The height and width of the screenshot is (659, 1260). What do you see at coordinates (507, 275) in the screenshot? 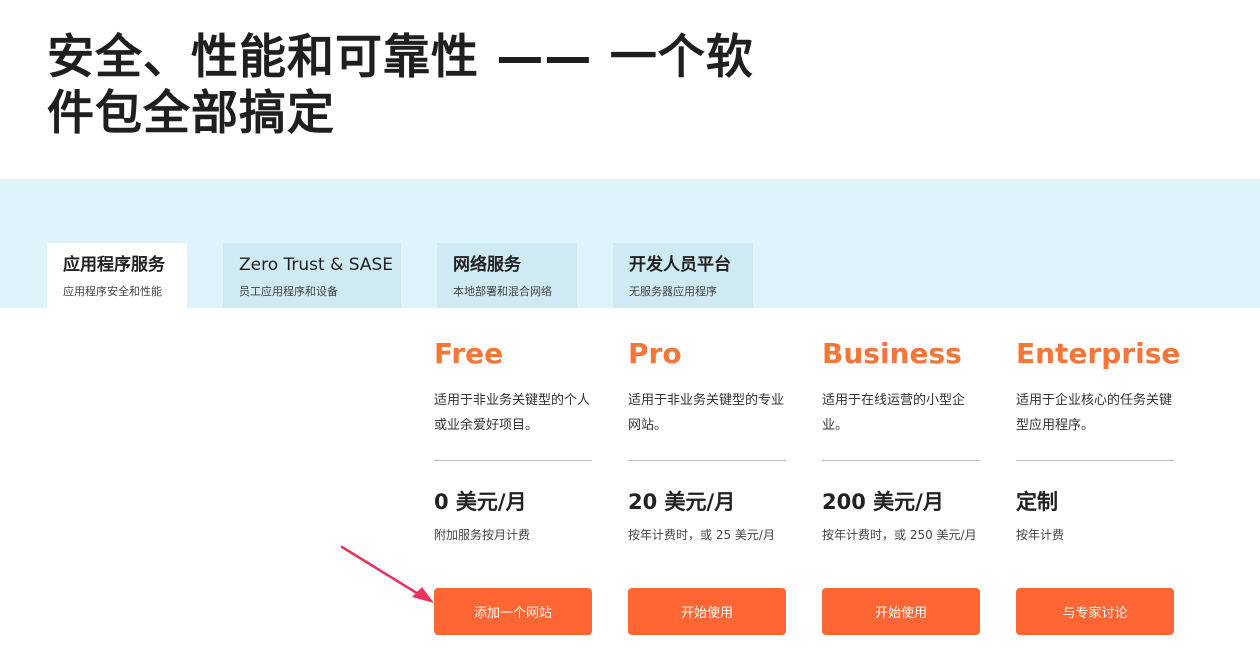
I see `tab-network-services: 网络服务 本地部署和混合网络` at bounding box center [507, 275].